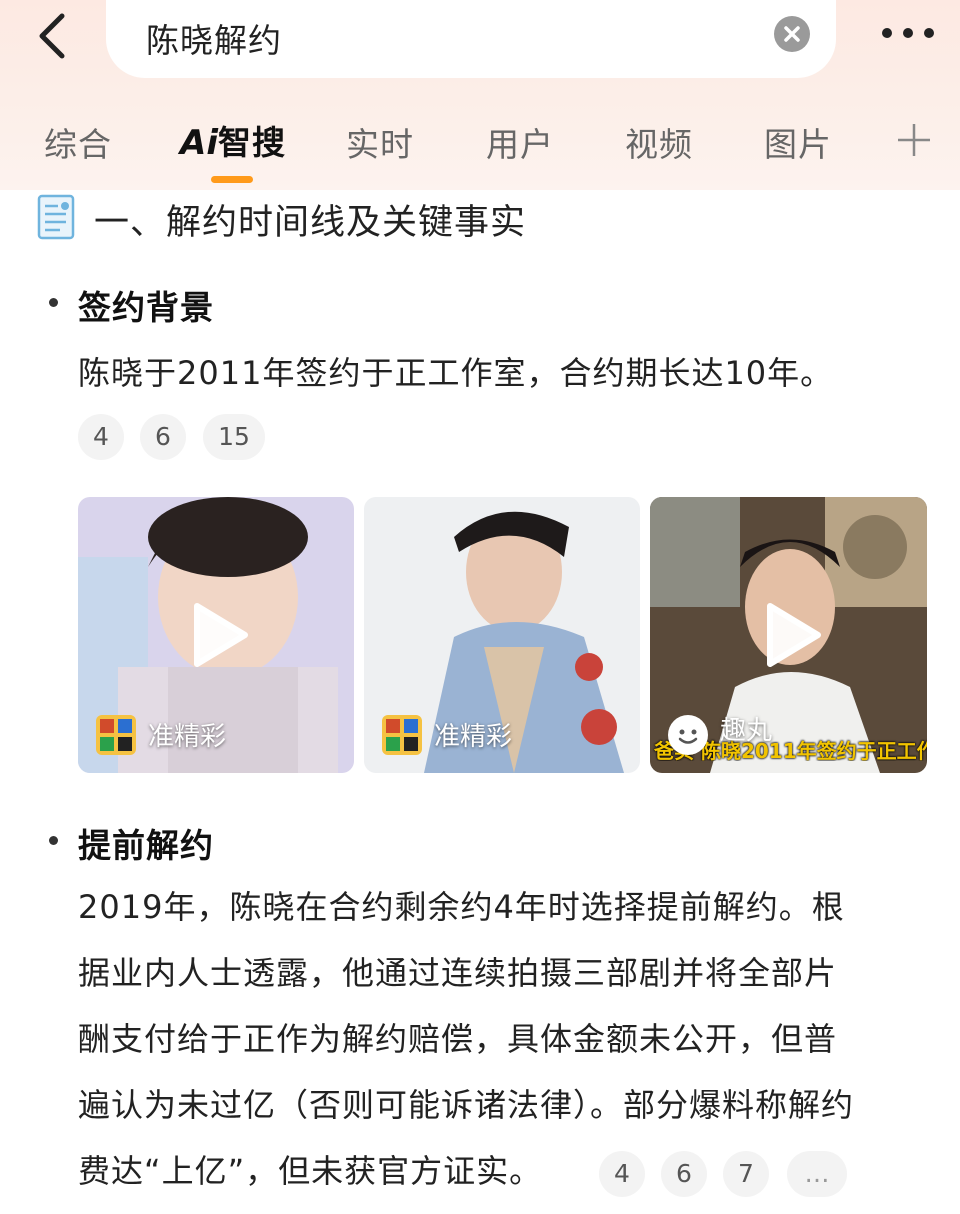 This screenshot has height=1214, width=960. Describe the element at coordinates (887, 33) in the screenshot. I see `more-dots-icon` at that location.